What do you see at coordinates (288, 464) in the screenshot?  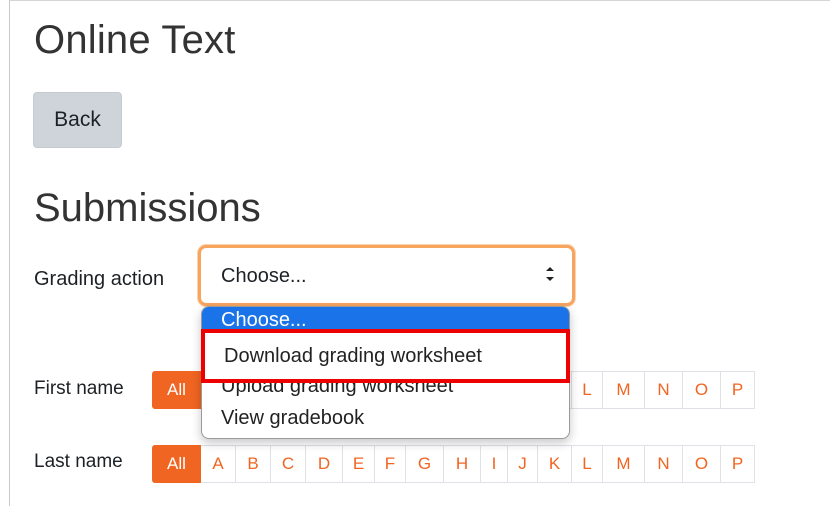 I see `last-name-letter-c: C` at bounding box center [288, 464].